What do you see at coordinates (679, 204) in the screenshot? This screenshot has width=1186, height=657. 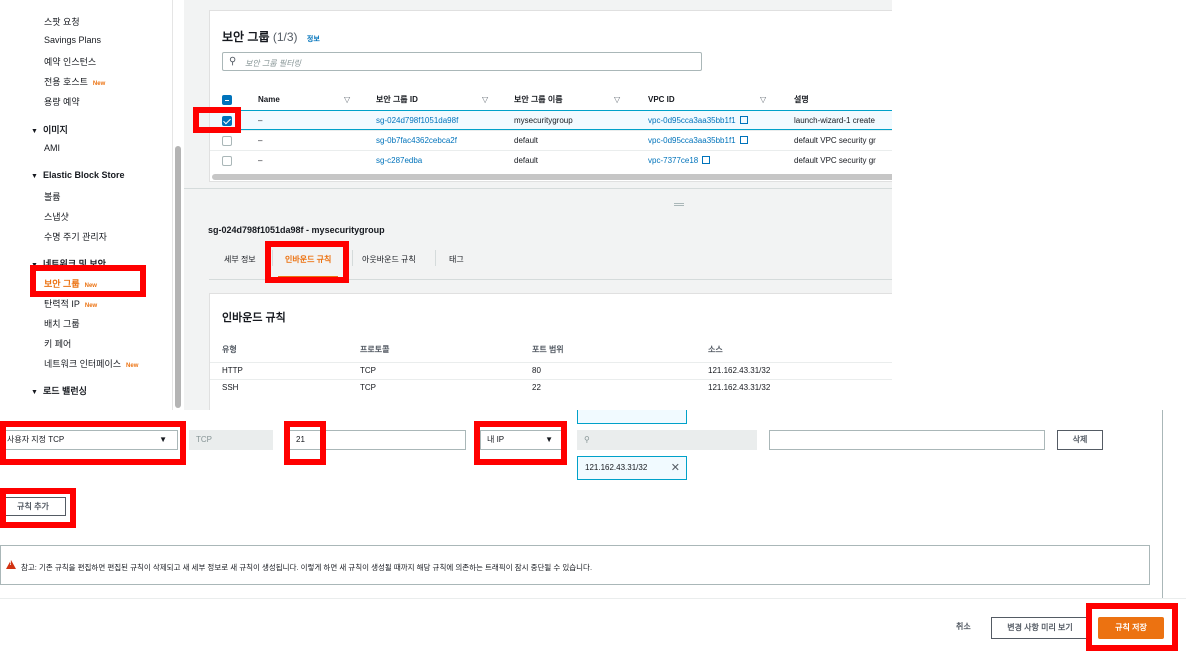 I see `resize-handle-icon` at bounding box center [679, 204].